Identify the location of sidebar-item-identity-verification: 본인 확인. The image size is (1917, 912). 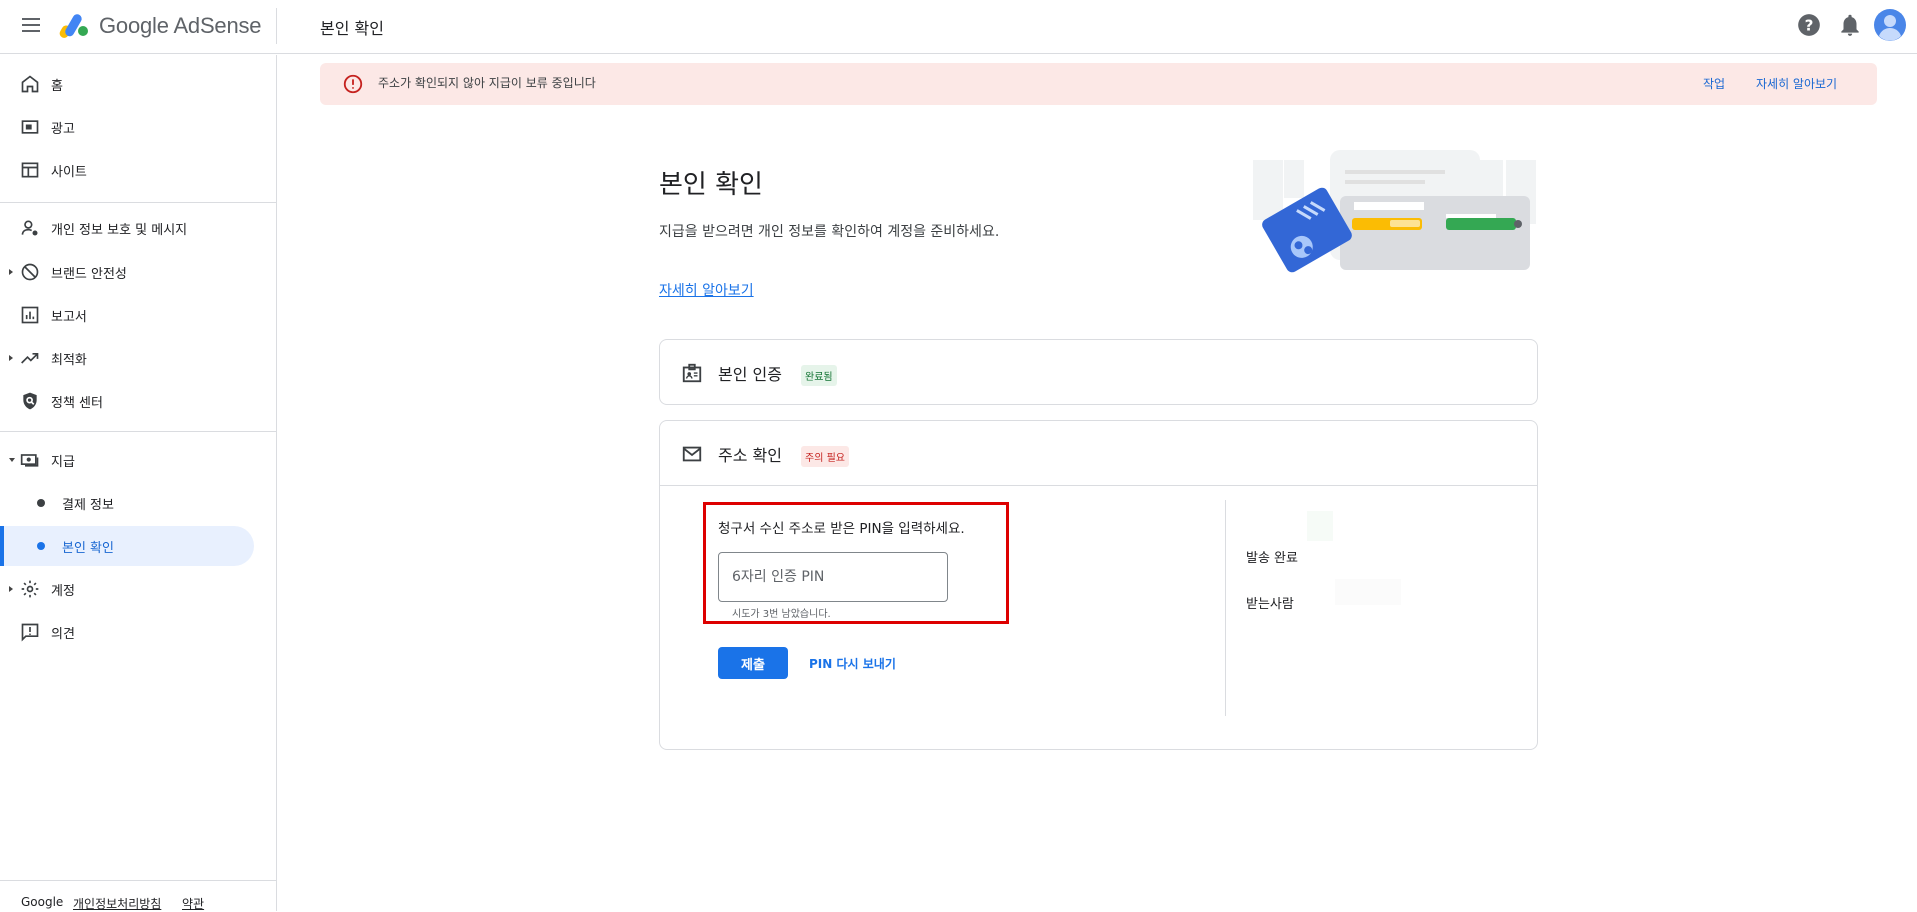
(127, 546).